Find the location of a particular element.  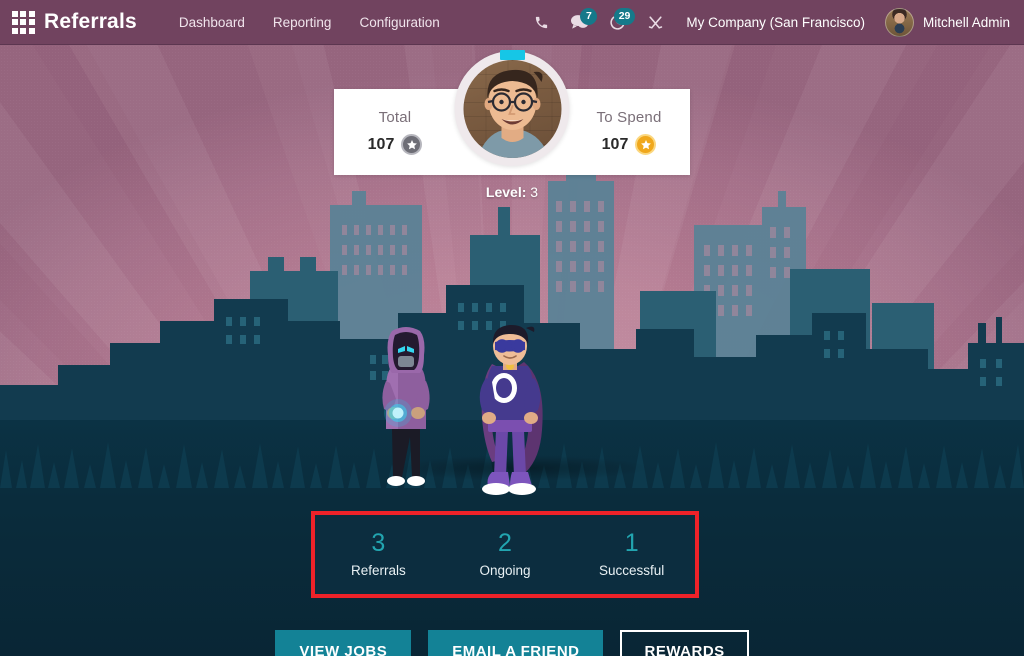

total-label: Total is located at coordinates (395, 117).